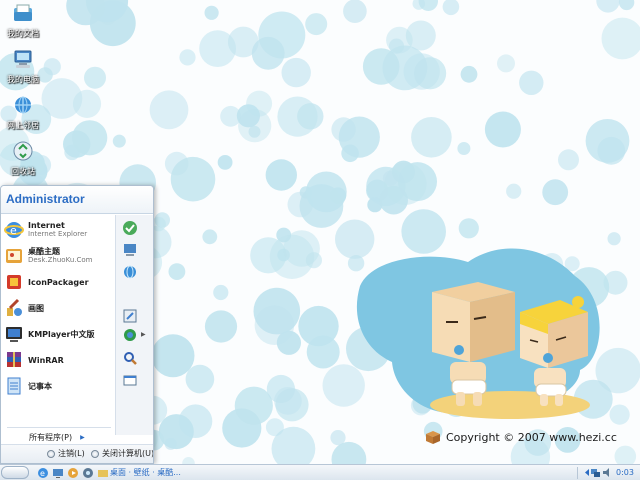  I want to click on all-programs-button: 所有程序(P) ▶, so click(57, 437).